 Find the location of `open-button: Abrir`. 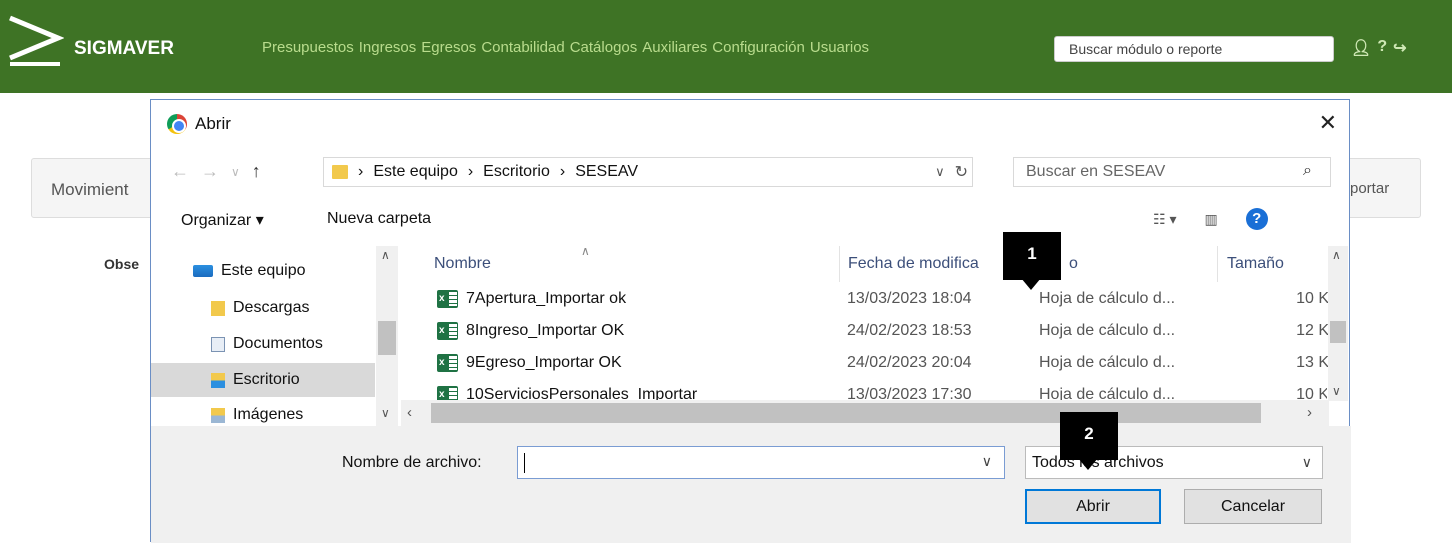

open-button: Abrir is located at coordinates (1093, 506).